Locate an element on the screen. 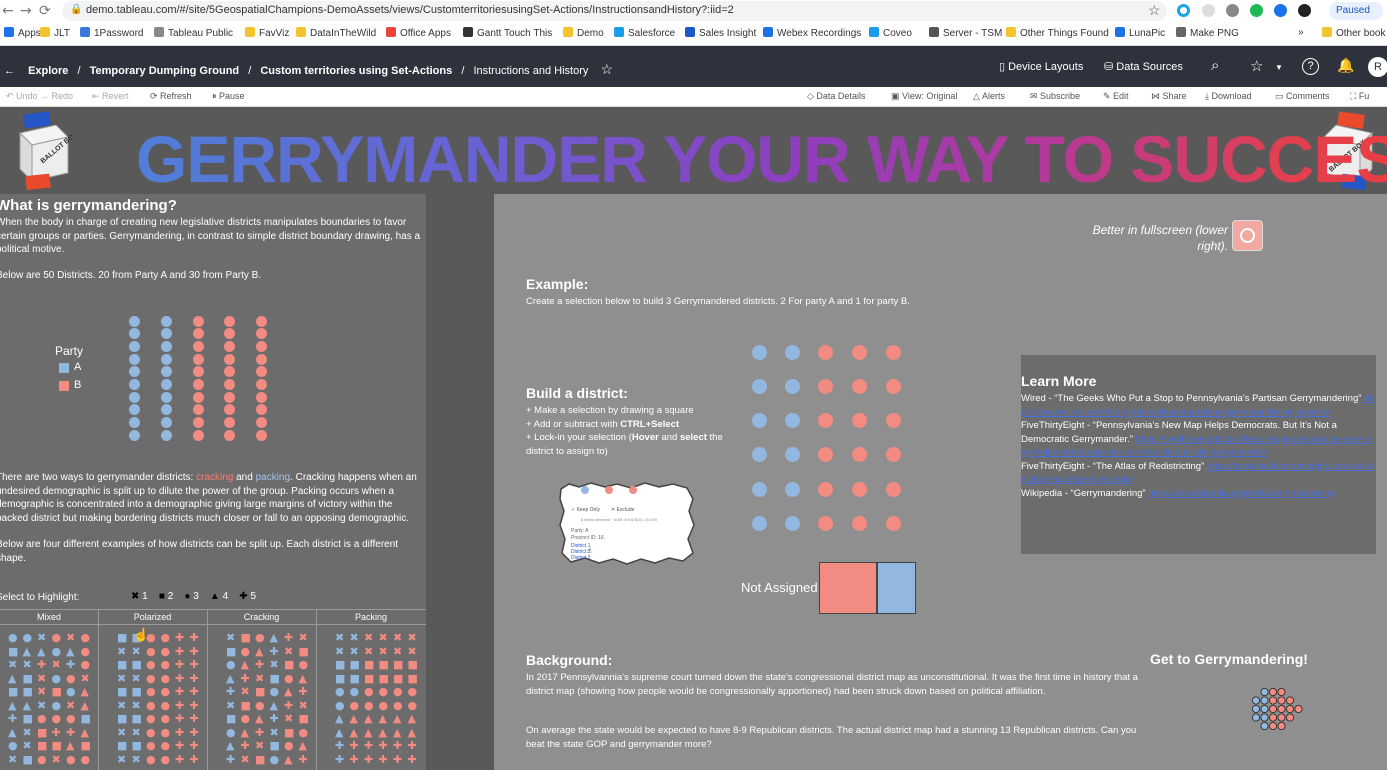 This screenshot has width=1387, height=770. not-assigned-party-a is located at coordinates (896, 588).